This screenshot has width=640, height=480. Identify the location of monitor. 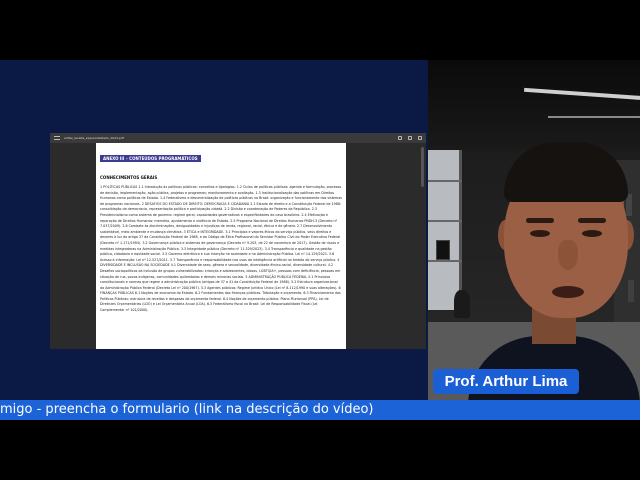
(443, 250).